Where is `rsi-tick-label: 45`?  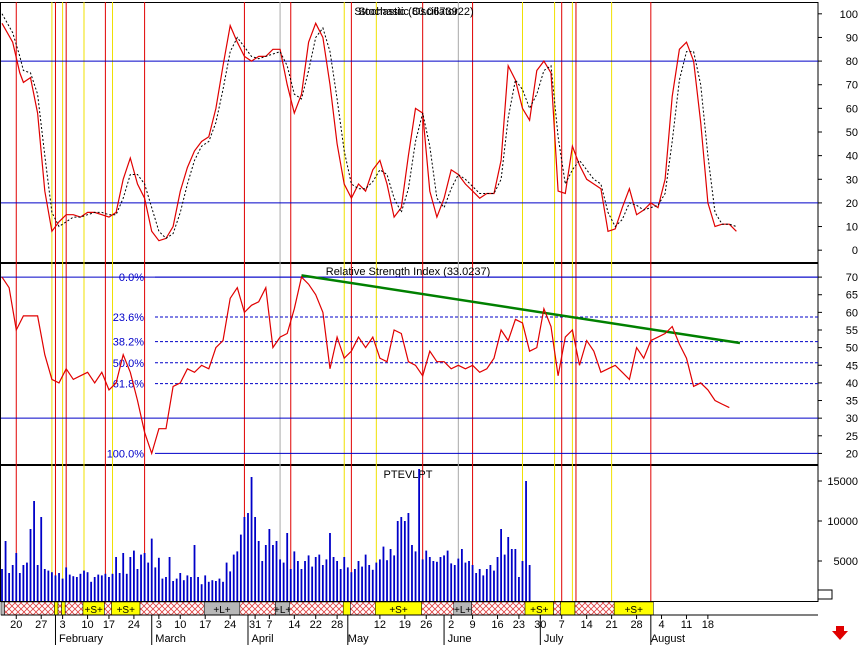
rsi-tick-label: 45 is located at coordinates (852, 366).